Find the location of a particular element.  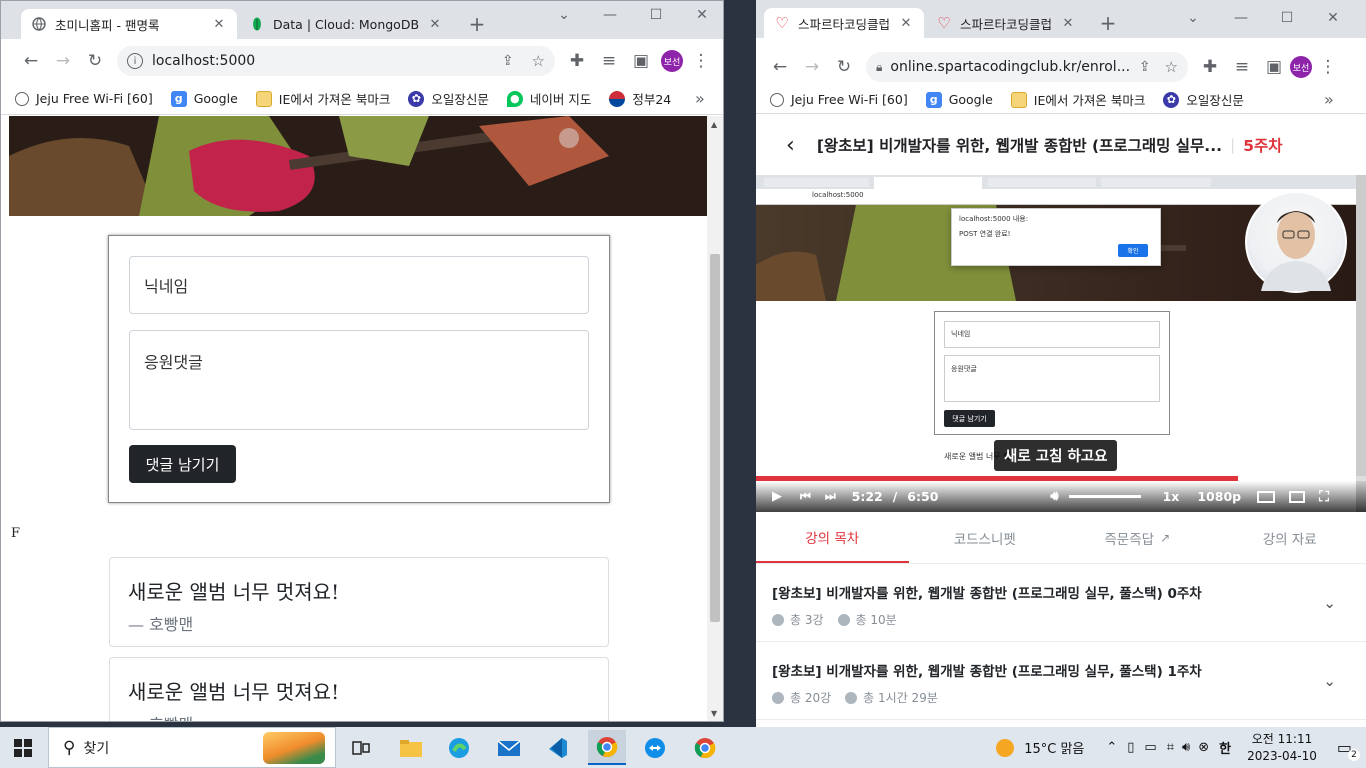

battery-icon: ▭ is located at coordinates (1150, 747).